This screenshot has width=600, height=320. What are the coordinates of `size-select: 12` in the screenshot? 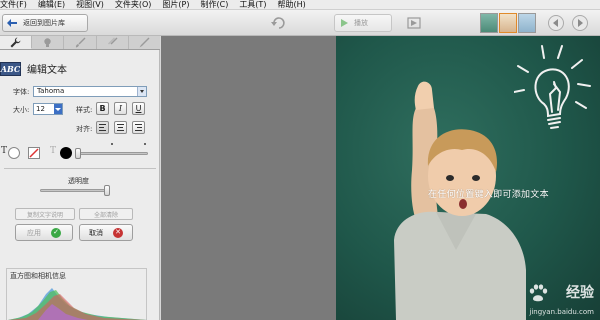 It's located at (48, 109).